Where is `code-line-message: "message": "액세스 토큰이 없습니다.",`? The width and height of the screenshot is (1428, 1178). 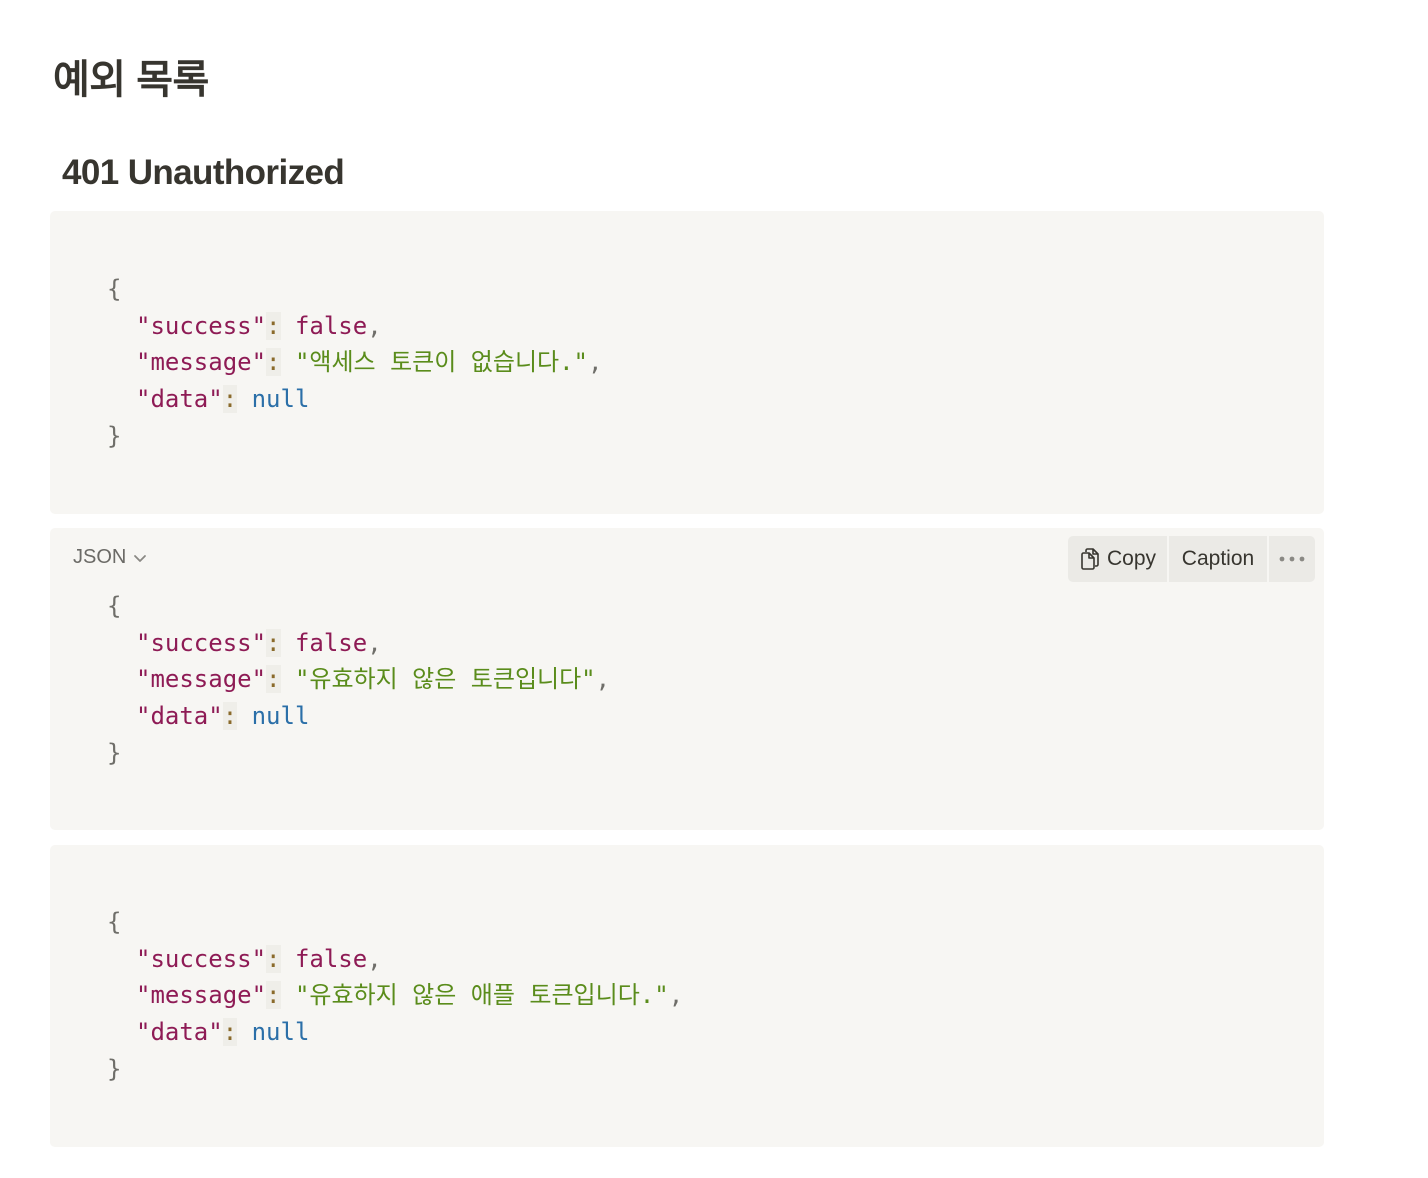 code-line-message: "message": "액세스 토큰이 없습니다.", is located at coordinates (354, 362).